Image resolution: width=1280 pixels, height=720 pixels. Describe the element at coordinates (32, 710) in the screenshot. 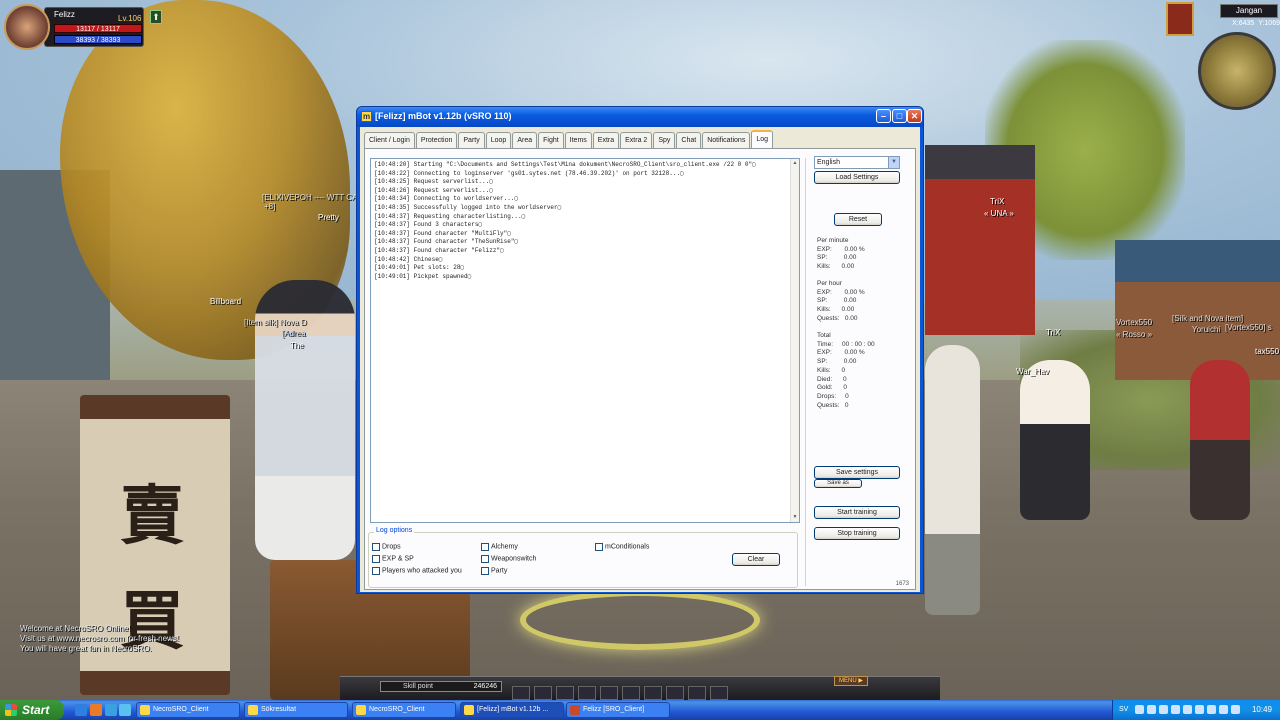

I see `start-button: Start` at that location.